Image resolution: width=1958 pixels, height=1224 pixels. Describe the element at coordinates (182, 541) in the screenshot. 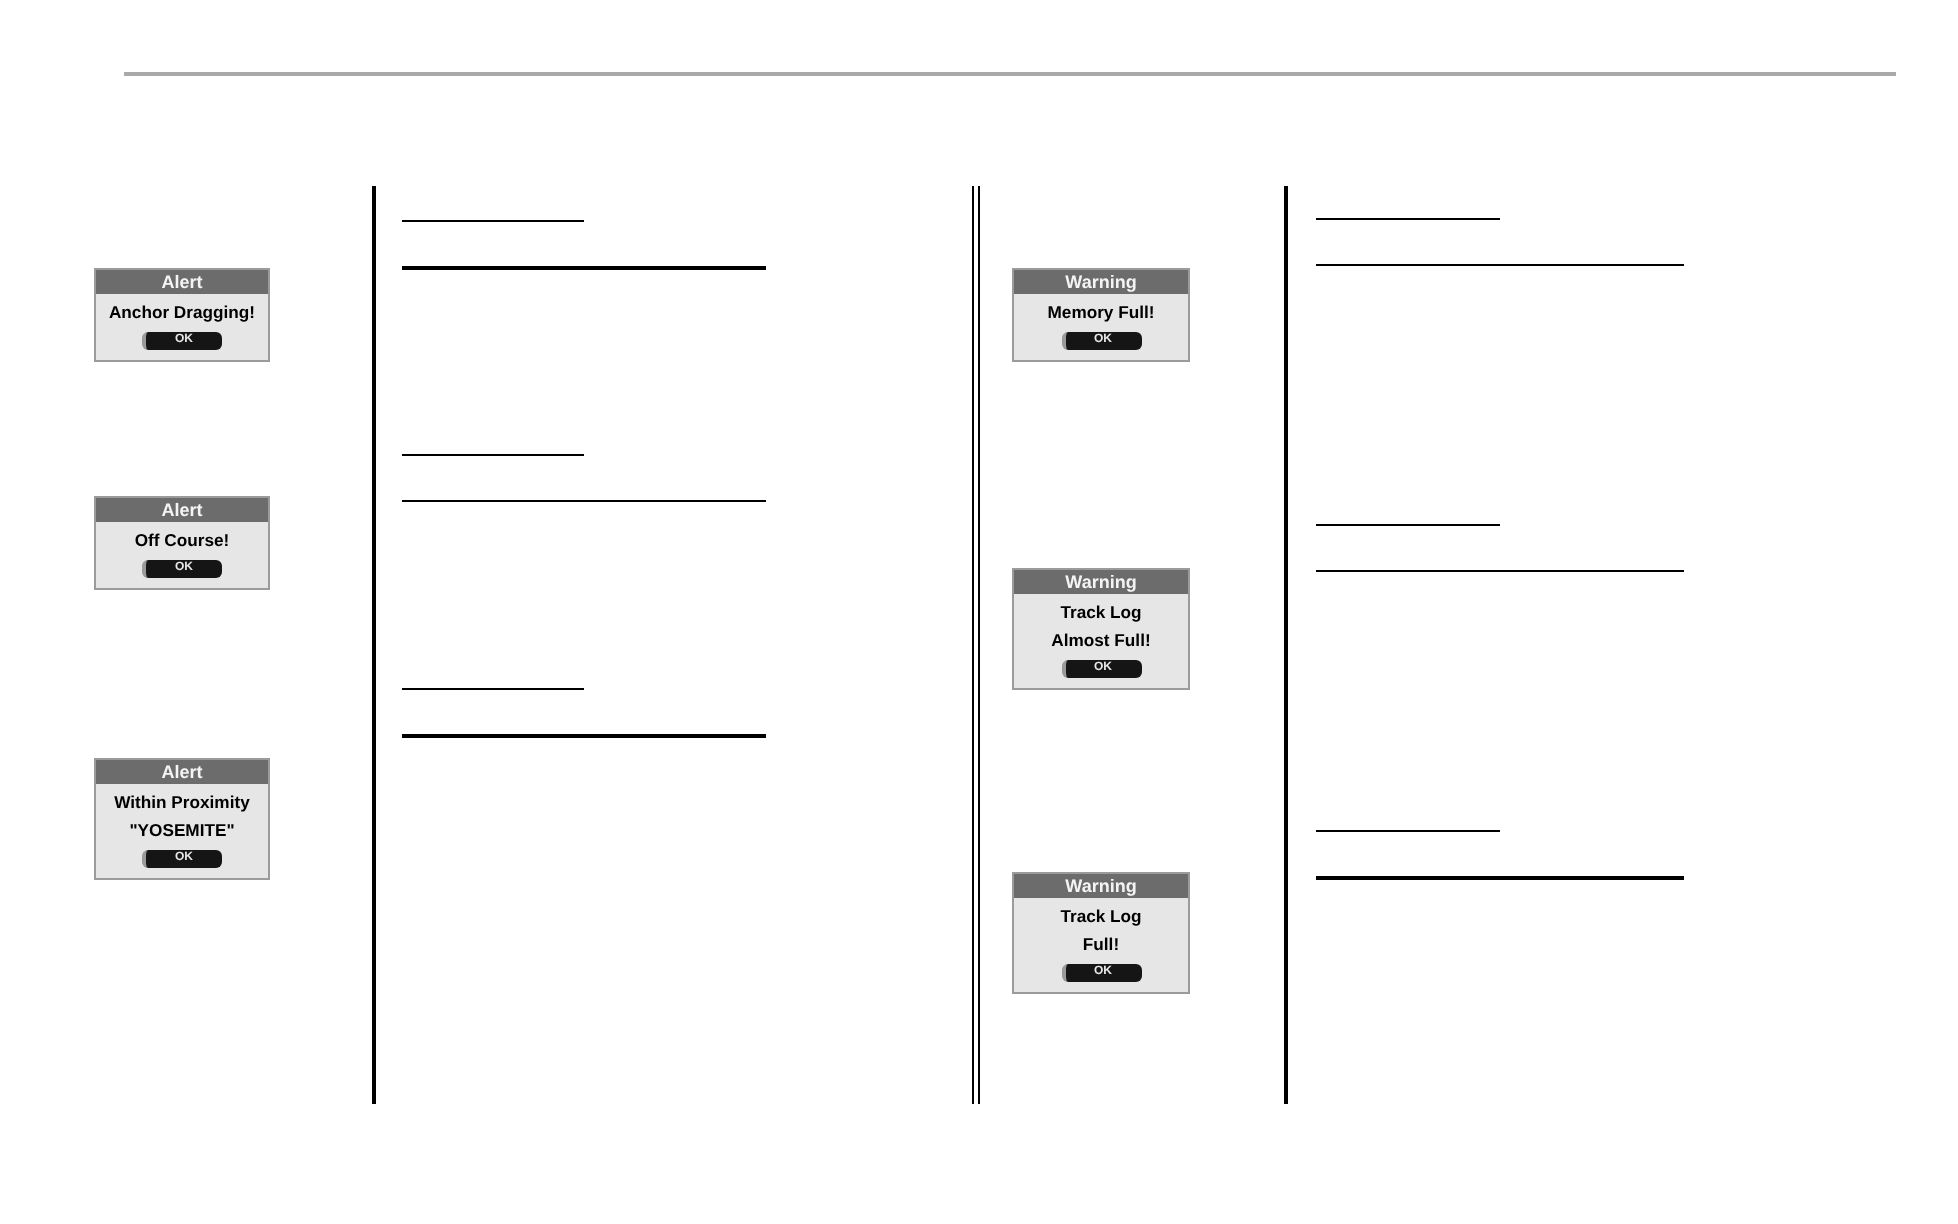

I see `dialog-message: Off Course!` at that location.